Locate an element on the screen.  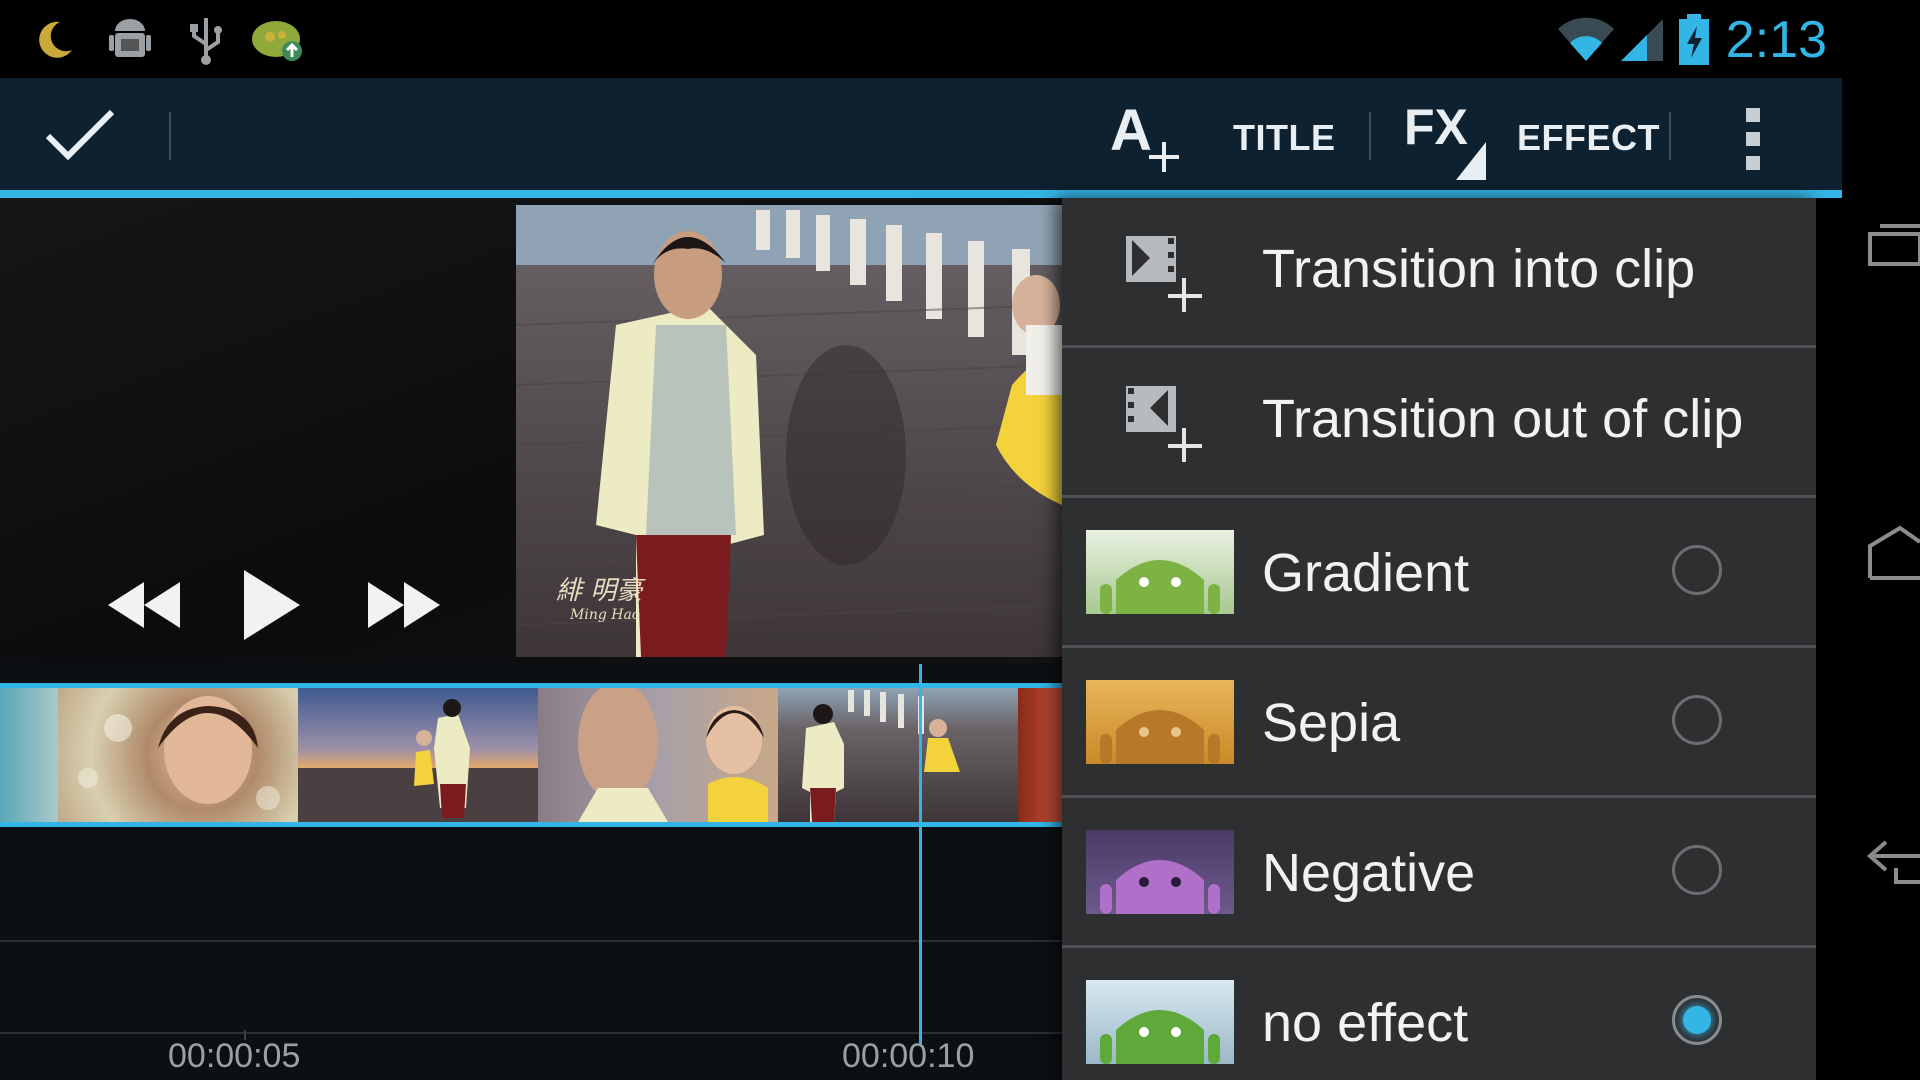
wifi-icon is located at coordinates (1586, 40).